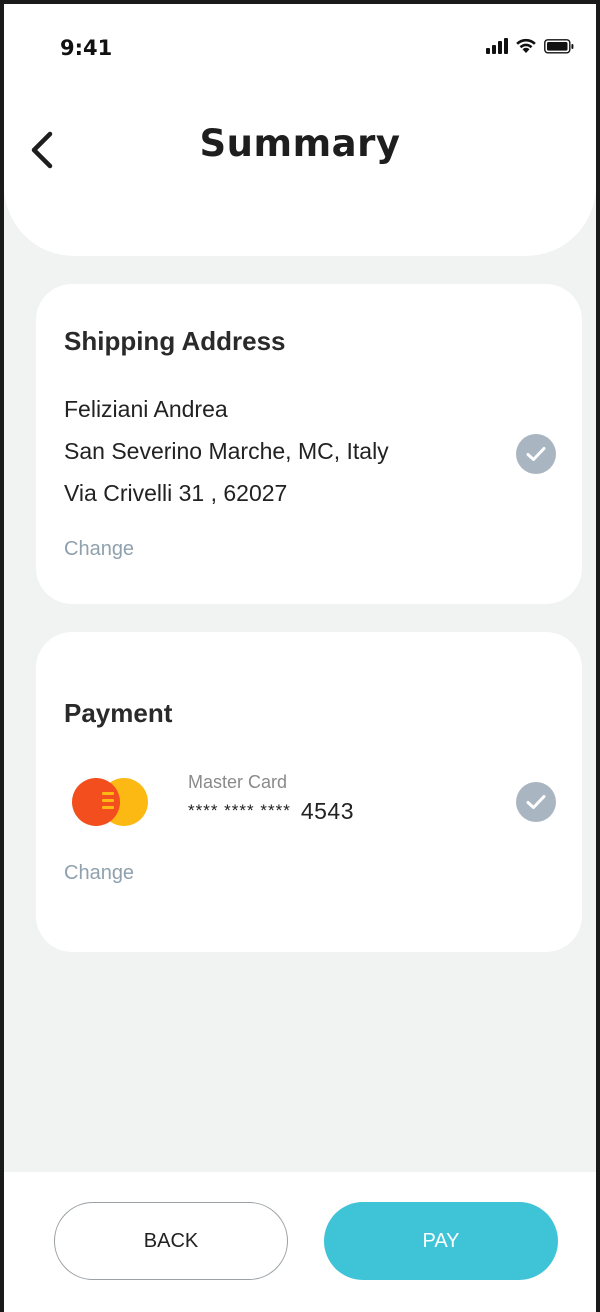  What do you see at coordinates (497, 46) in the screenshot?
I see `signal-icon` at bounding box center [497, 46].